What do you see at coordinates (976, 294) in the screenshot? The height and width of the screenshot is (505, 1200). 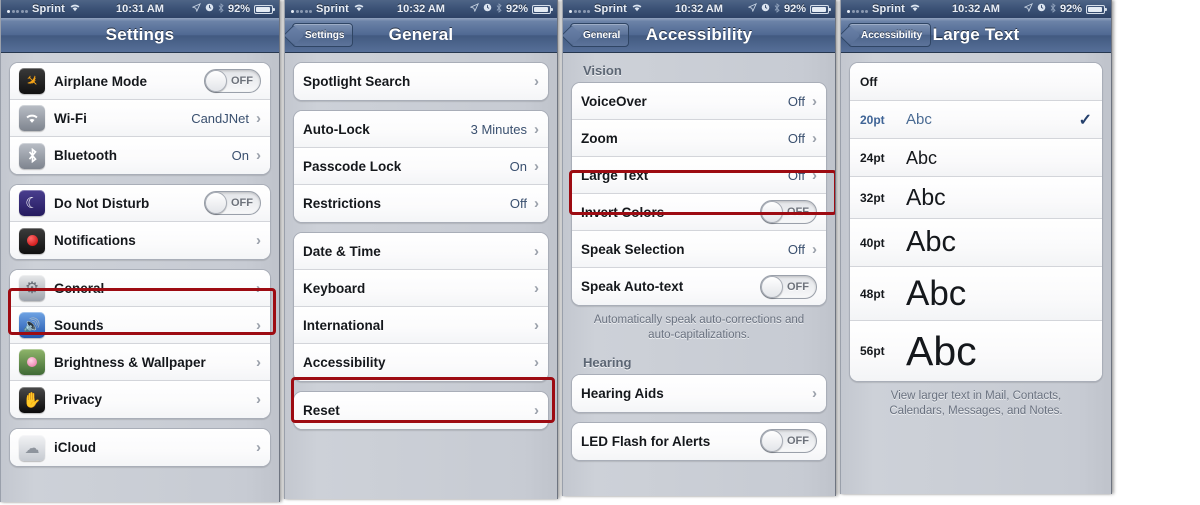 I see `large-text-row-48pt: 48pt Abc` at bounding box center [976, 294].